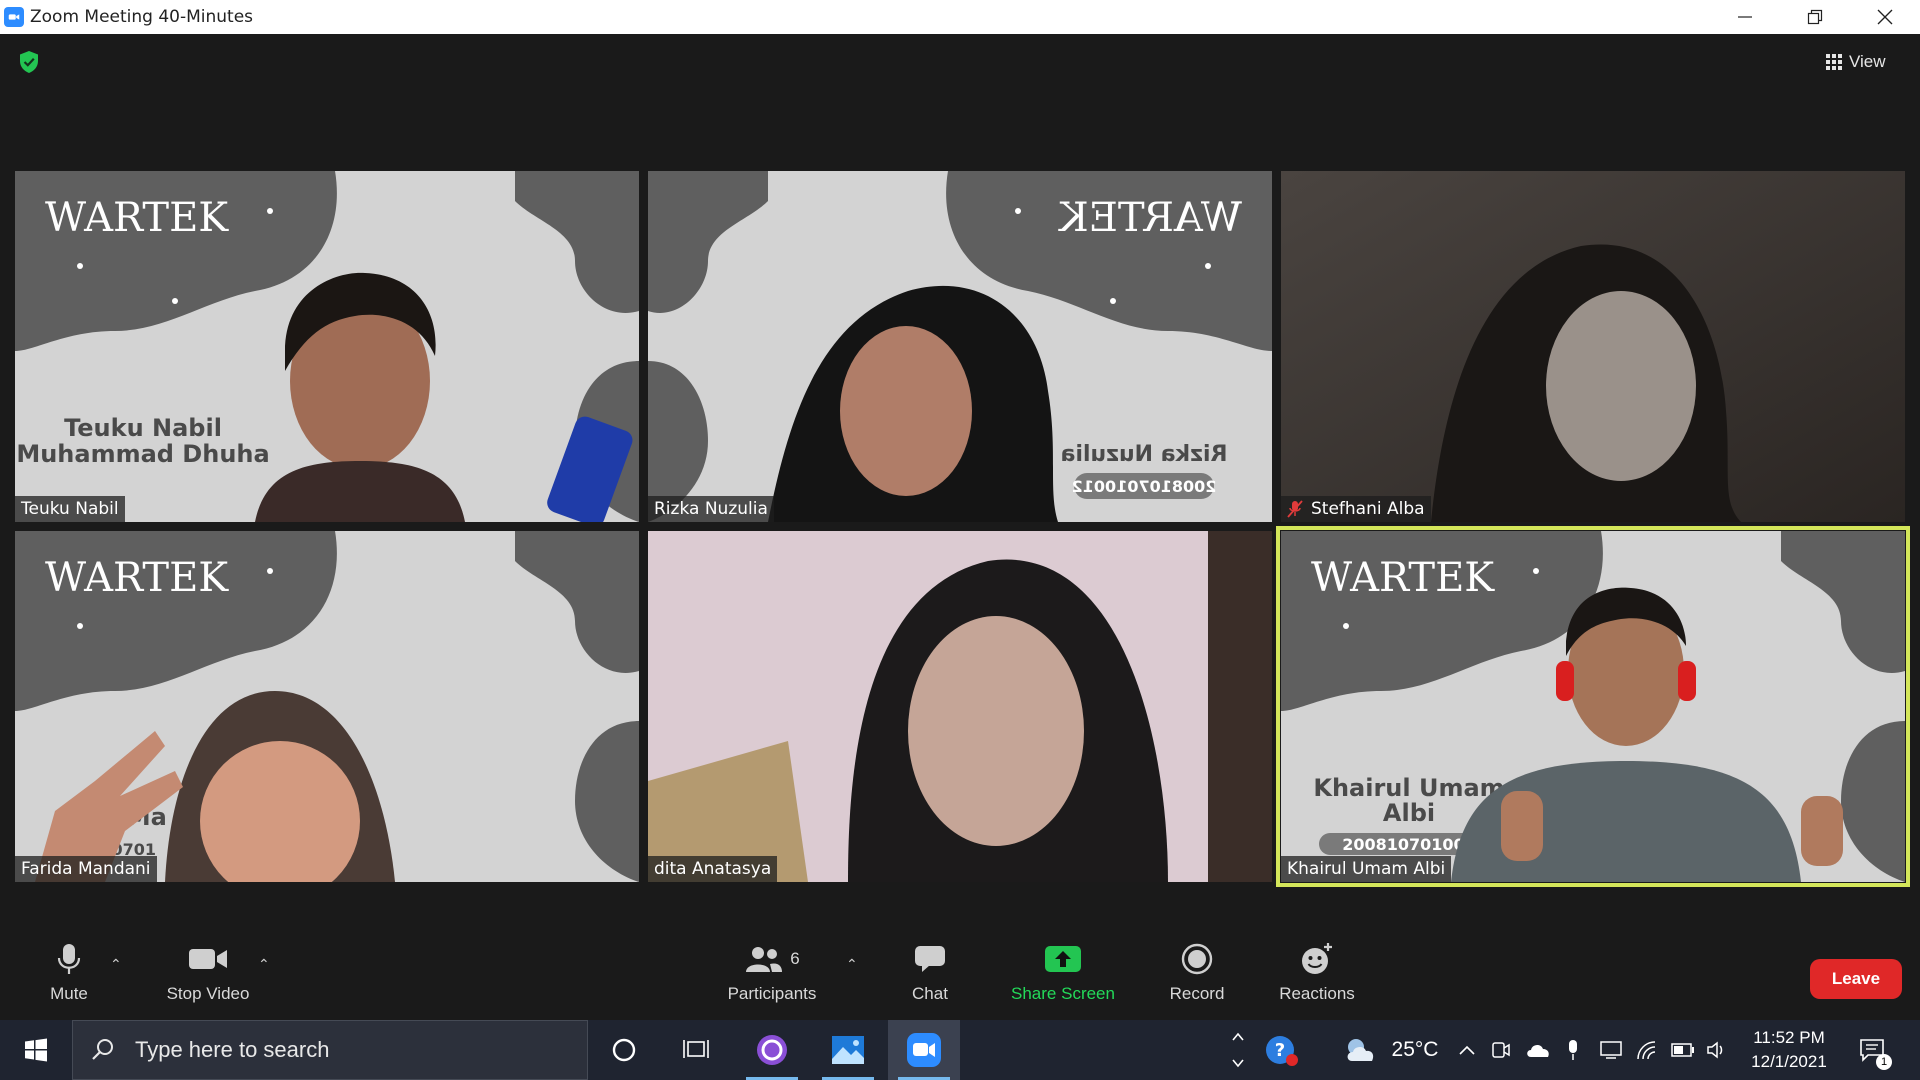 This screenshot has height=1080, width=1920. Describe the element at coordinates (1409, 844) in the screenshot. I see `background-name-line3: 200810701007` at that location.